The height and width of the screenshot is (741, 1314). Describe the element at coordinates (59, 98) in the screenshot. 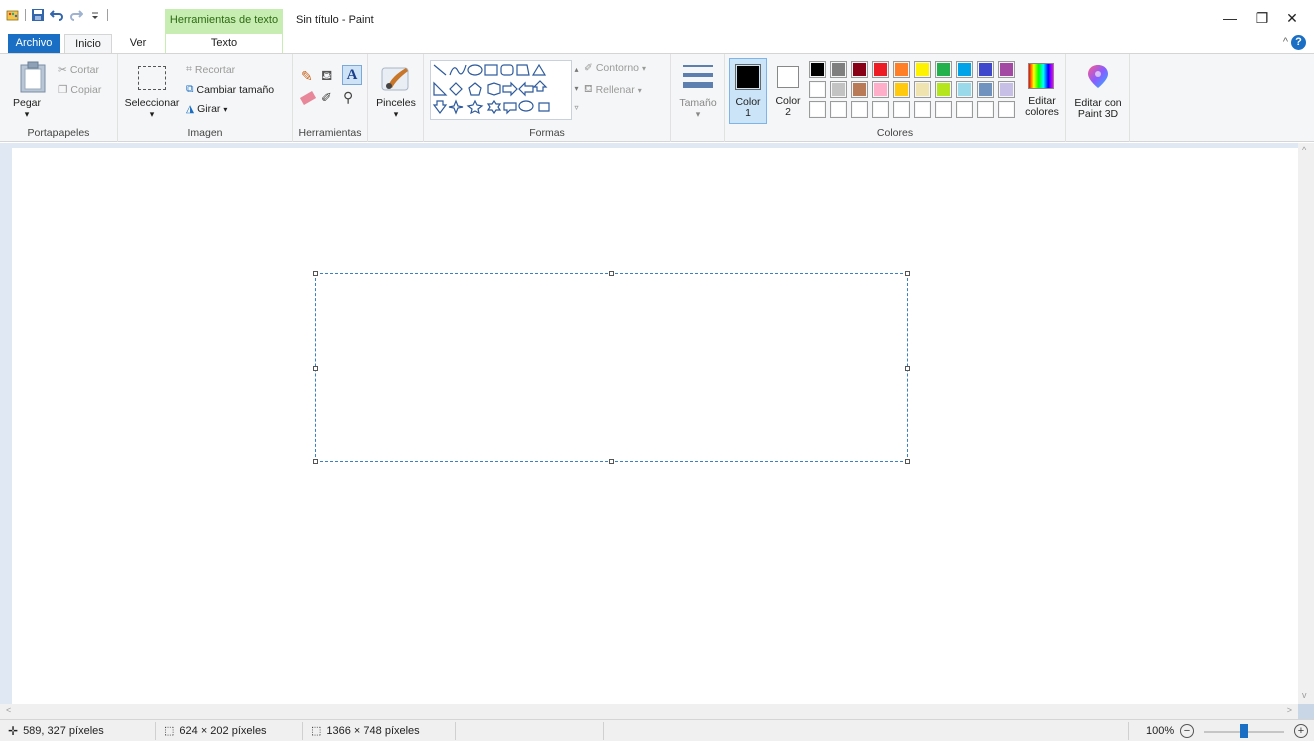

I see `group-portapapeles: Pegar ▾ ✂ Cortar ❐ Copiar Portapapeles` at that location.